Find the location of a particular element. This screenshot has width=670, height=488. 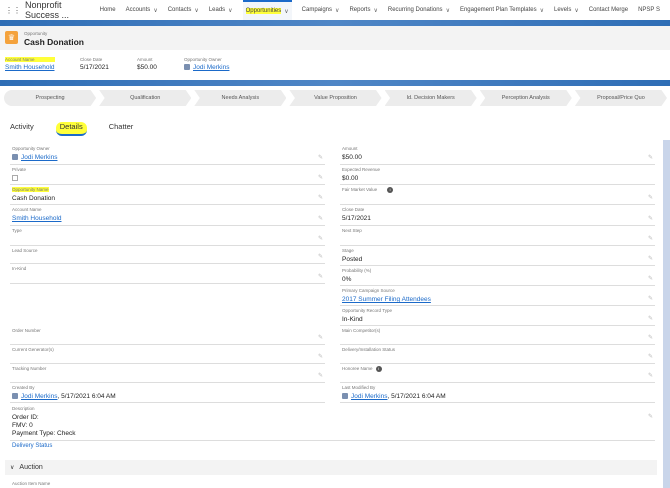

field-value is located at coordinates (15, 179).